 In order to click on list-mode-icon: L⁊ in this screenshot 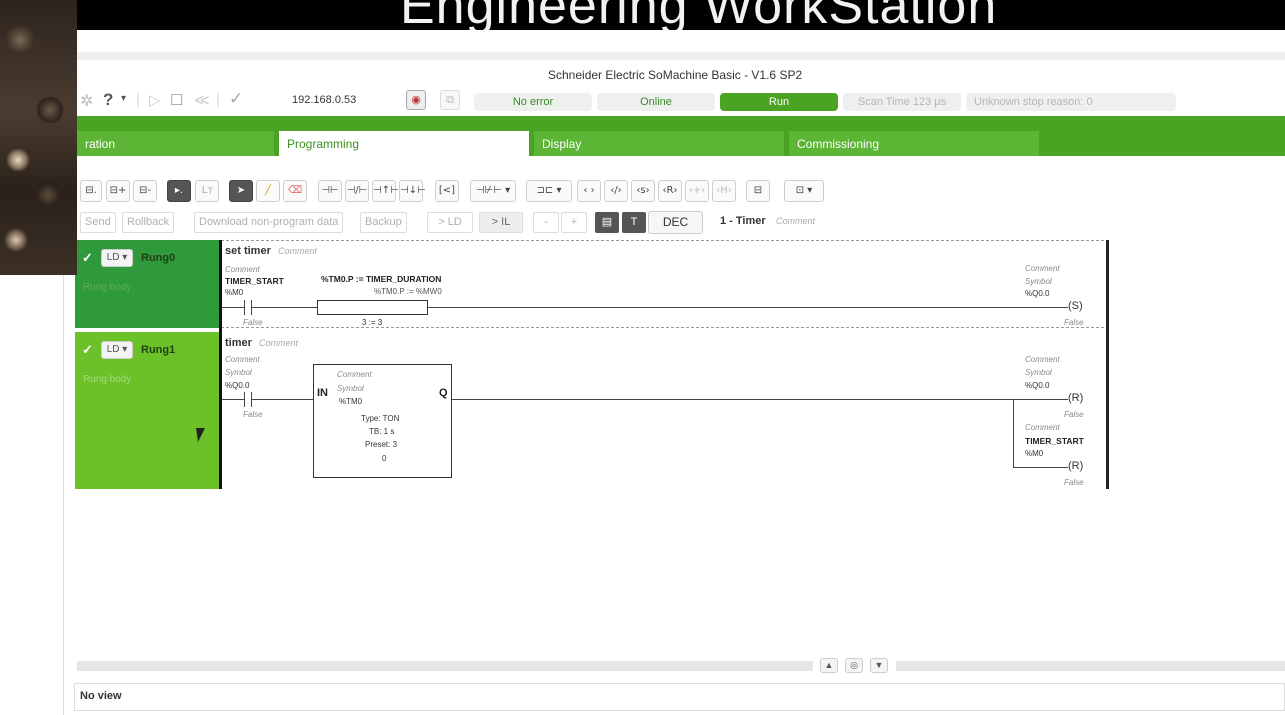, I will do `click(207, 191)`.